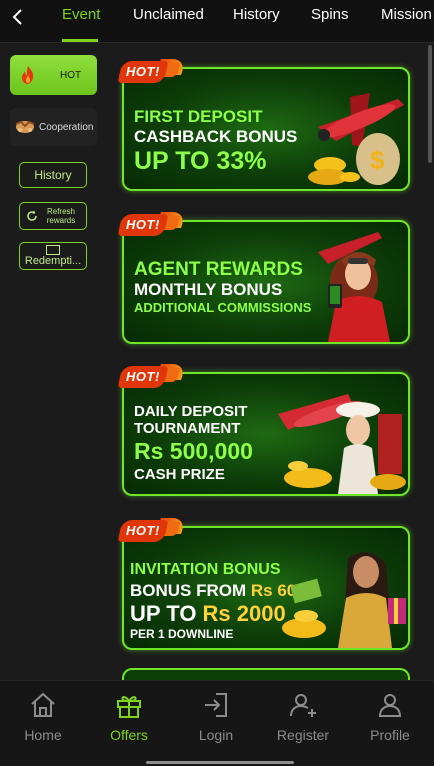 The width and height of the screenshot is (434, 766). Describe the element at coordinates (193, 451) in the screenshot. I see `banner-line3: Rs 500,000` at that location.